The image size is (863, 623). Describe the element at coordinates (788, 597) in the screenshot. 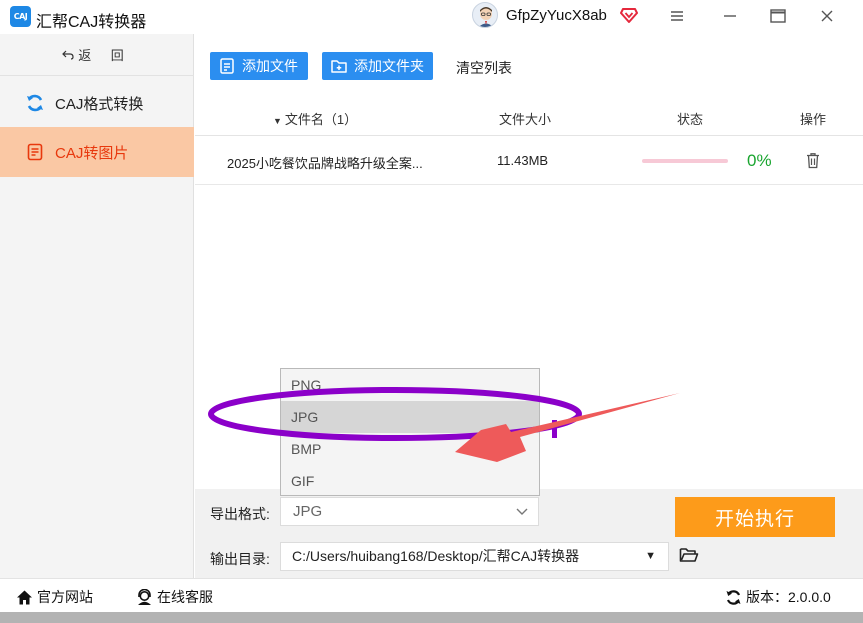

I see `version-label: 版本：2.0.0.0` at that location.